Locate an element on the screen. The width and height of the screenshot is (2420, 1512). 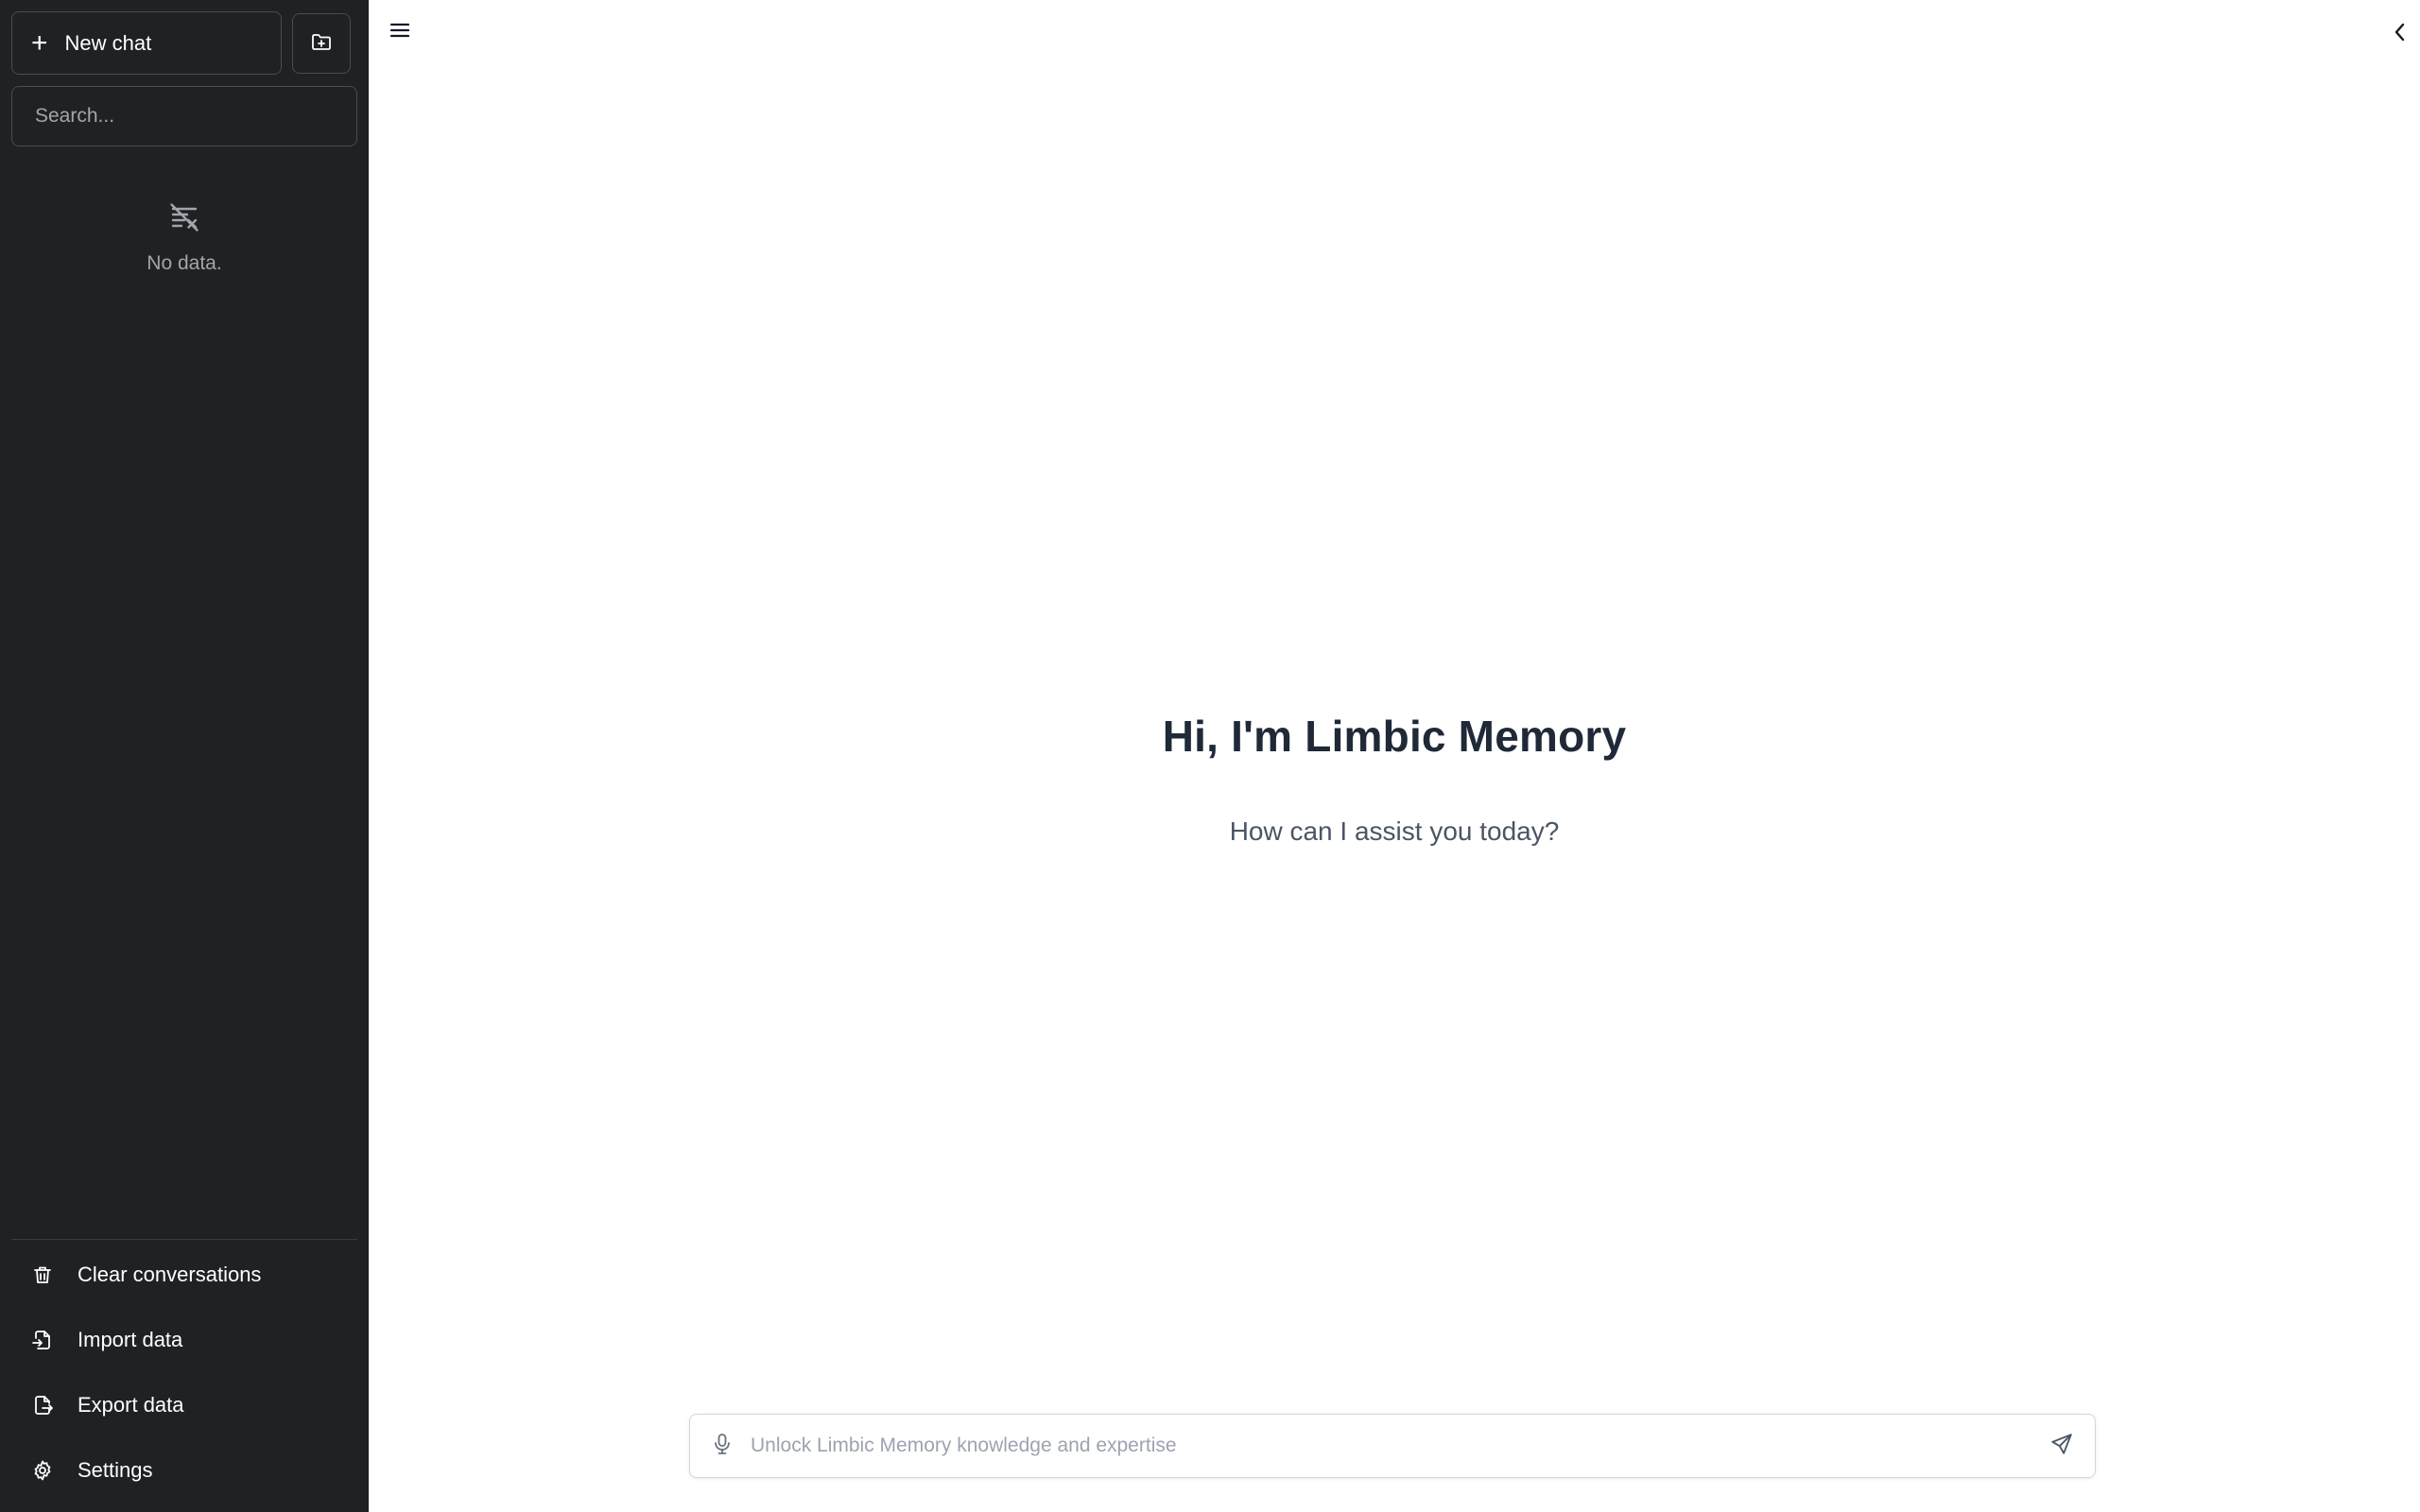
new-folder-button is located at coordinates (321, 43).